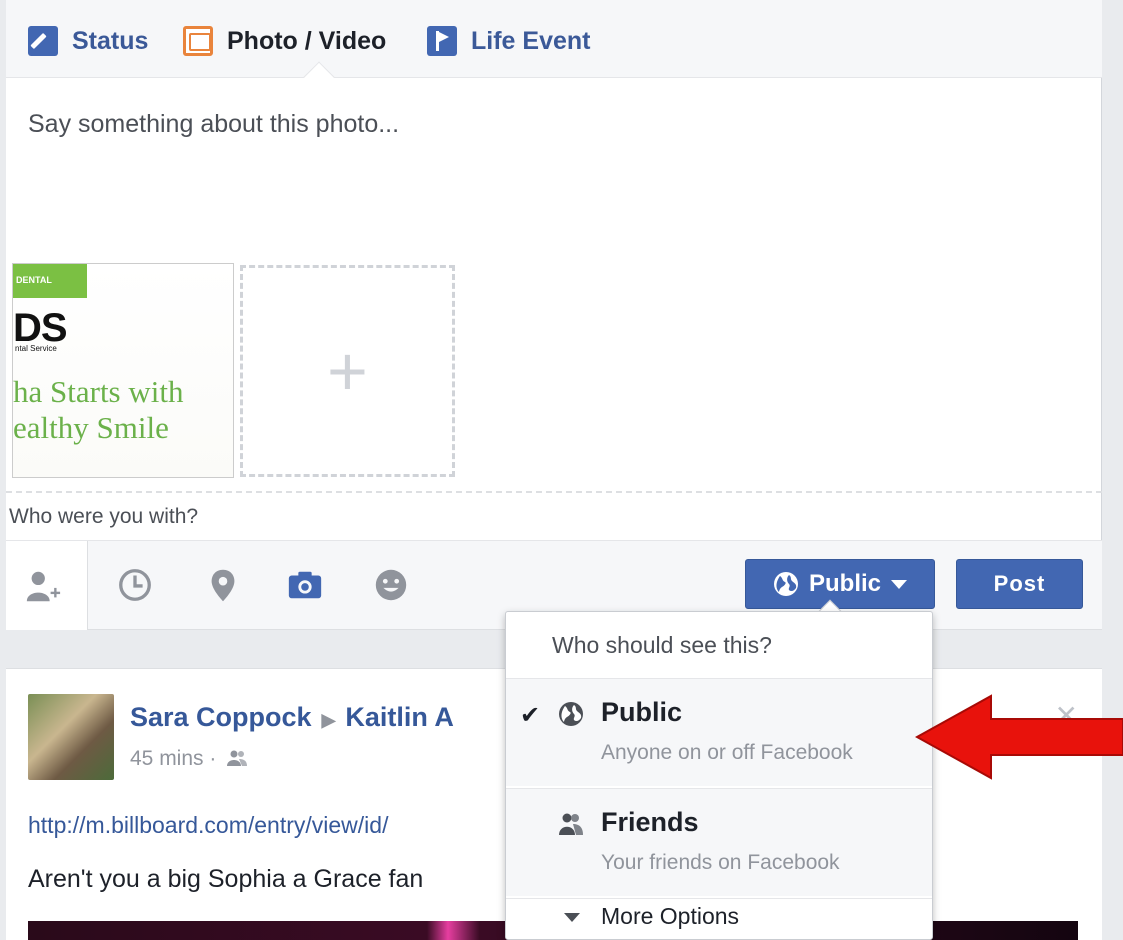  I want to click on timestamp: 45 mins ·, so click(189, 759).